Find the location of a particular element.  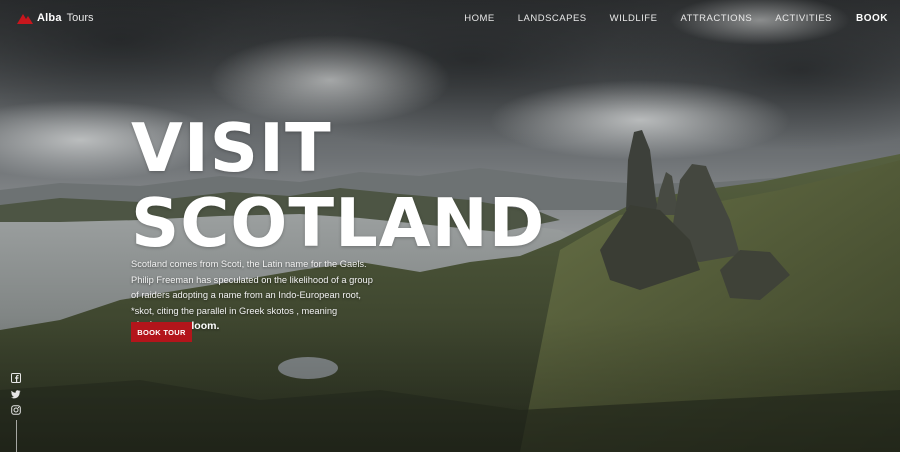

instagram-icon is located at coordinates (16, 410).